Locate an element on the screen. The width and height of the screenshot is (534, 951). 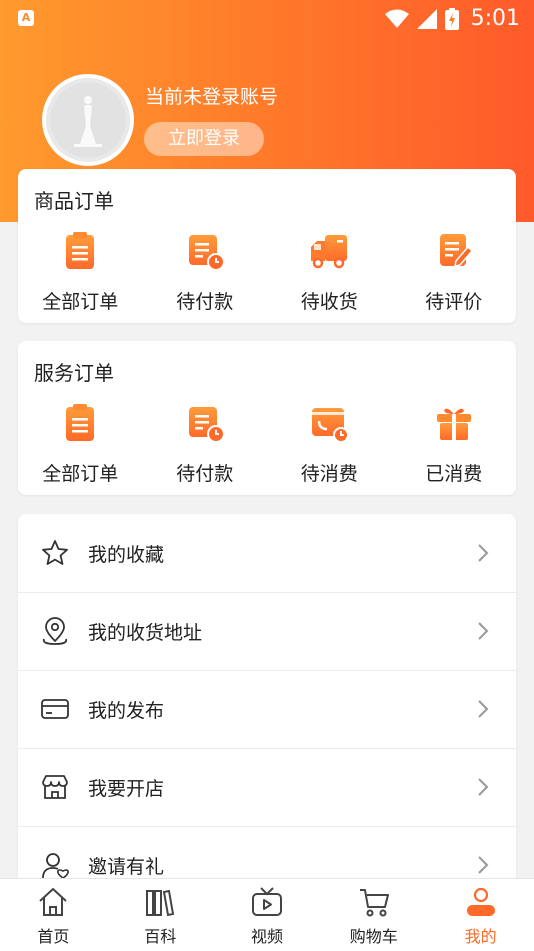
app-notification-icon: A is located at coordinates (26, 18).